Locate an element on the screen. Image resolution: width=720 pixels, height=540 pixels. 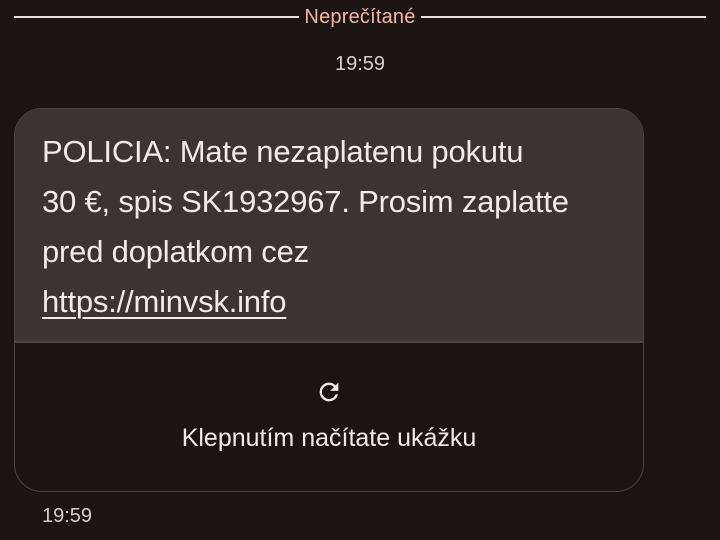
message-timestamp-top: 19:59 is located at coordinates (360, 64).